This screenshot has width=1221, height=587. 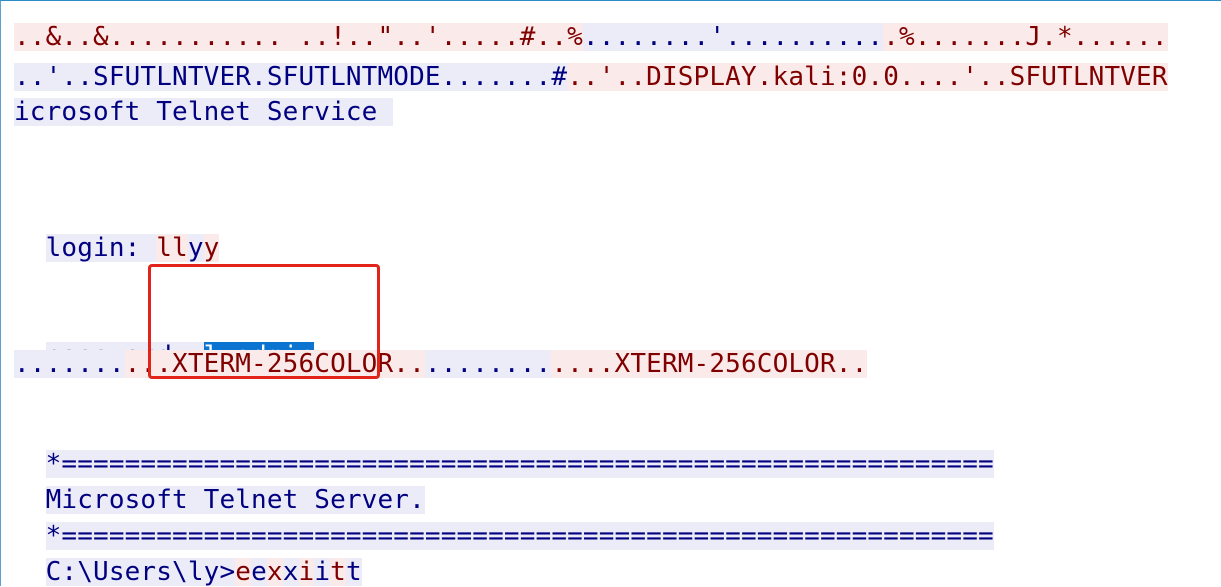 I want to click on command-prompt-line: C:\Users\ly>eexxiitt, so click(x=188, y=558).